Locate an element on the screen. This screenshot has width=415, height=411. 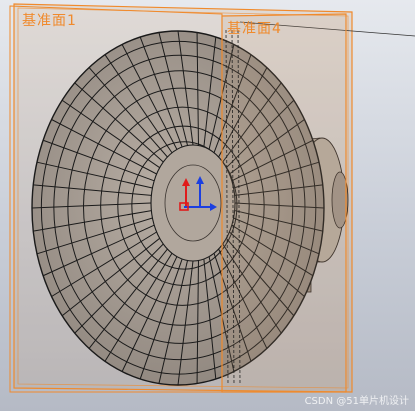
plane-label-4: 基准面4 is located at coordinates (254, 28).